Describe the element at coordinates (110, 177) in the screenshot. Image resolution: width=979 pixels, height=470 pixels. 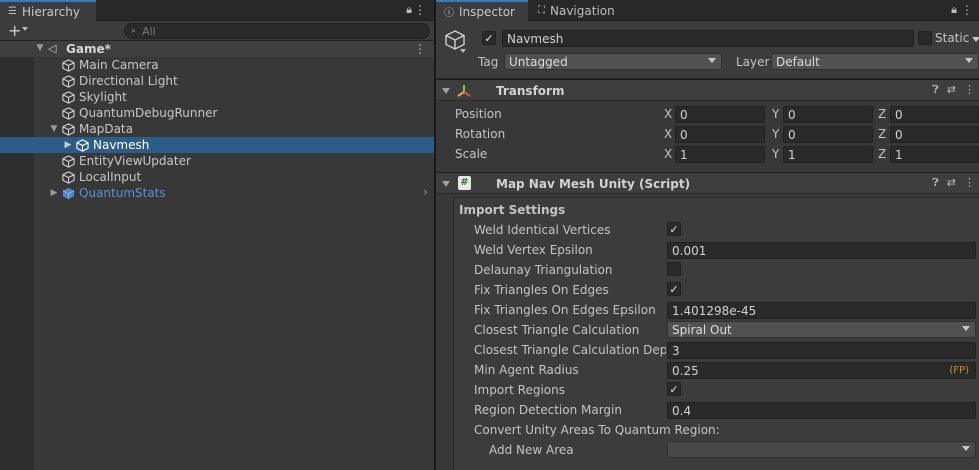
I see `item-label: LocalInput` at that location.